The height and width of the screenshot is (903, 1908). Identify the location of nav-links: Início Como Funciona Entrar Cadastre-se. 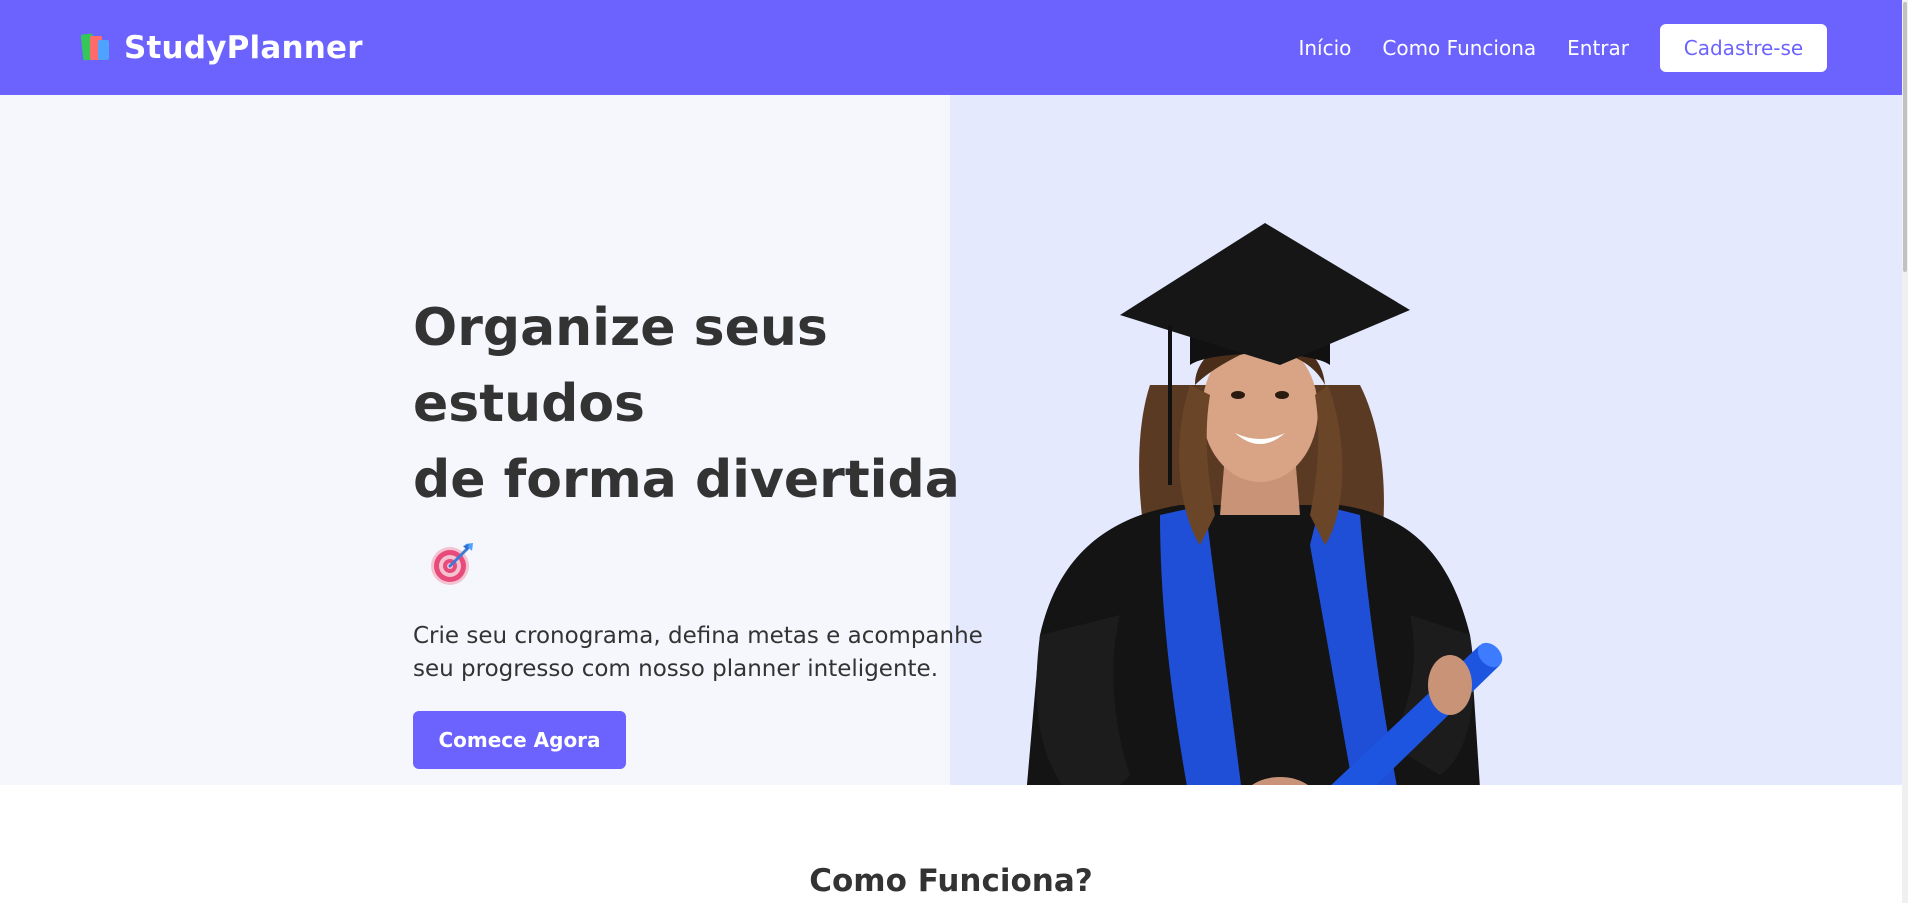
(1562, 47).